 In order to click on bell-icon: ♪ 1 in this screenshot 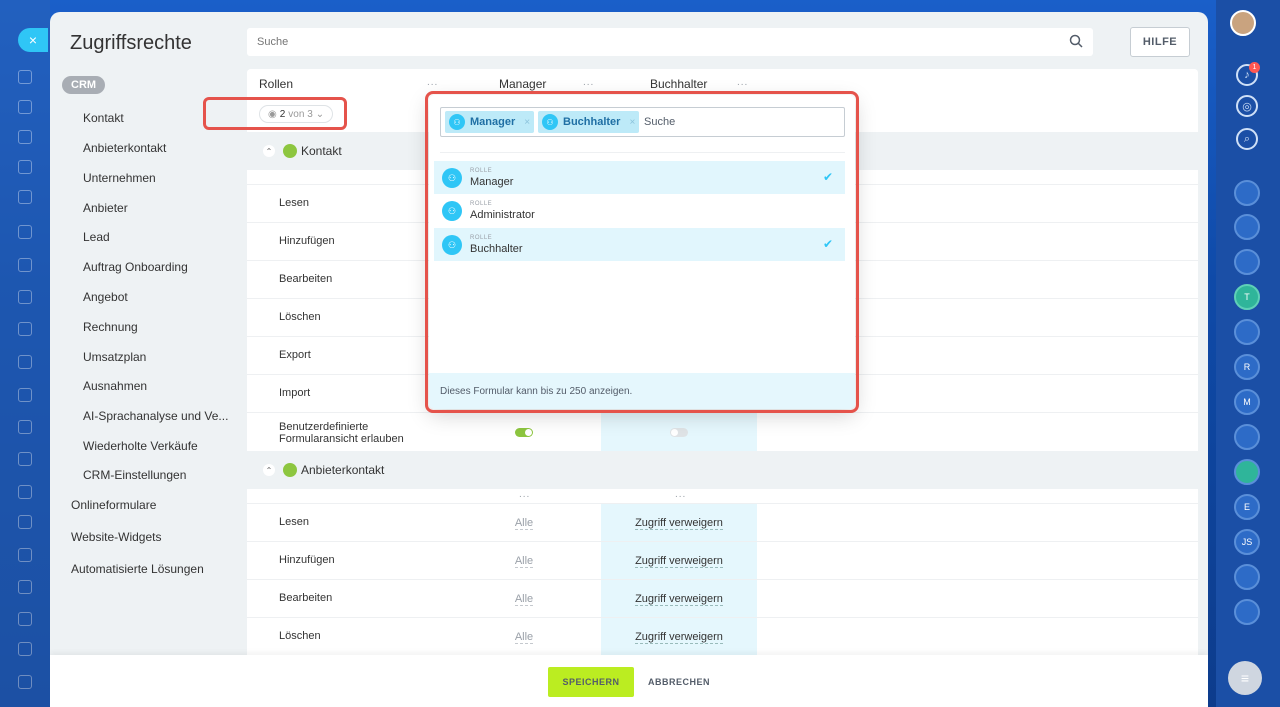, I will do `click(1248, 74)`.